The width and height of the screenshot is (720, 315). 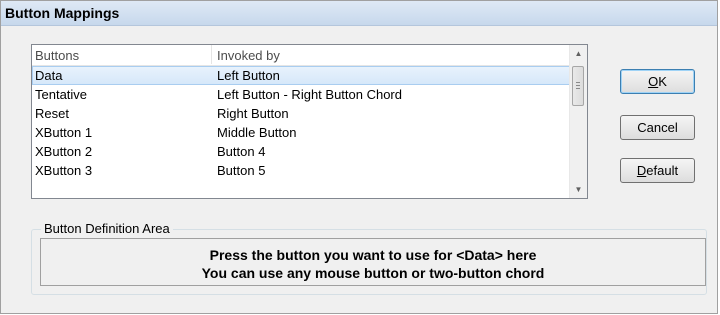 I want to click on button-definition-area-label: Button Definition Area, so click(x=107, y=228).